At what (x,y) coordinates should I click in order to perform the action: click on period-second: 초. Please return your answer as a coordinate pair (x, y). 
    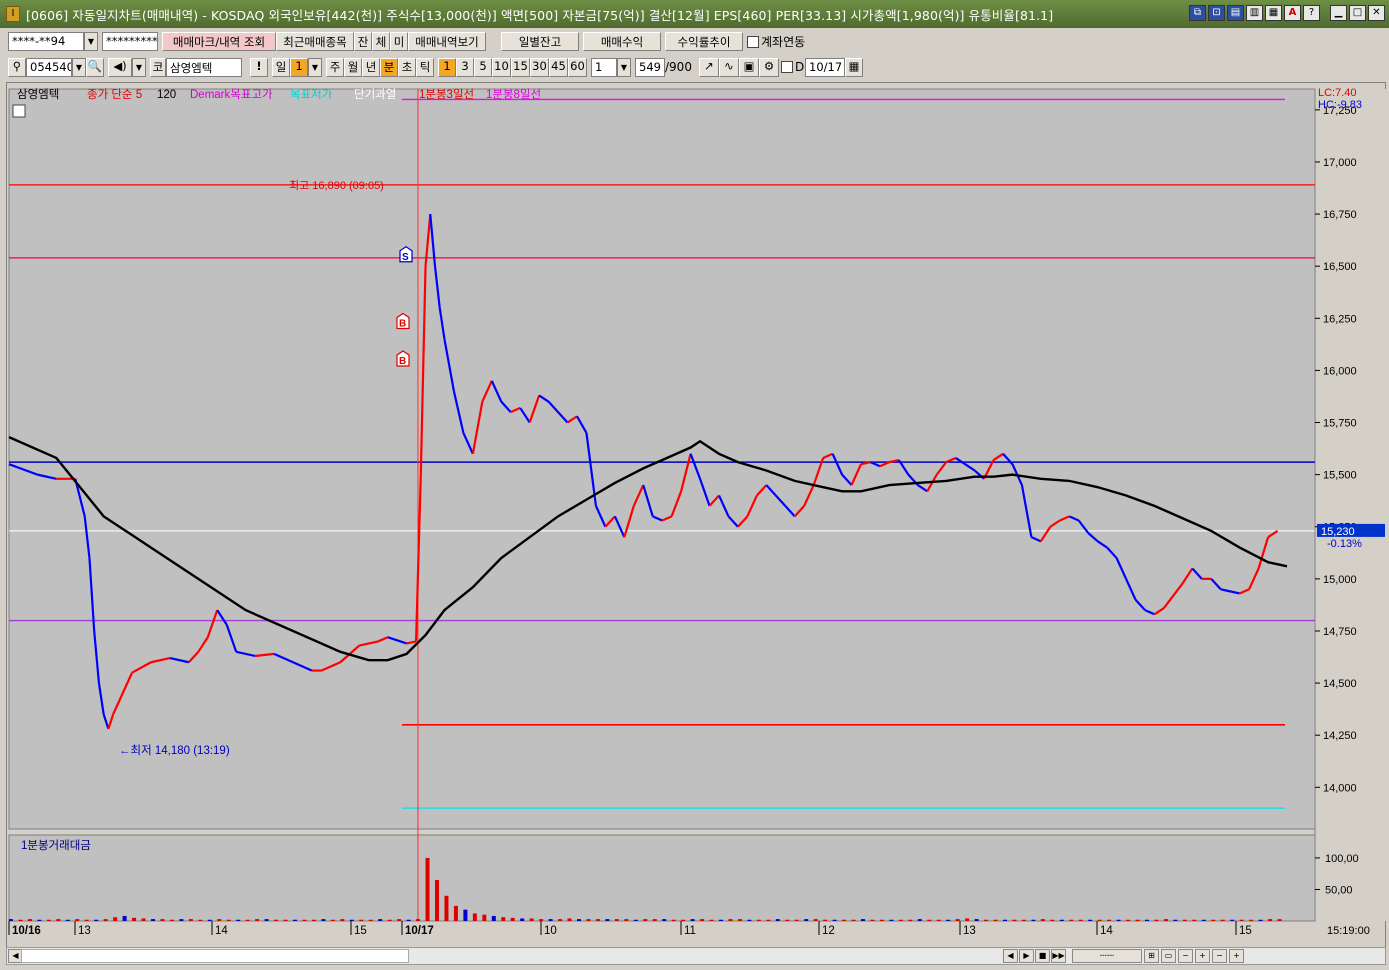
    Looking at the image, I should click on (407, 67).